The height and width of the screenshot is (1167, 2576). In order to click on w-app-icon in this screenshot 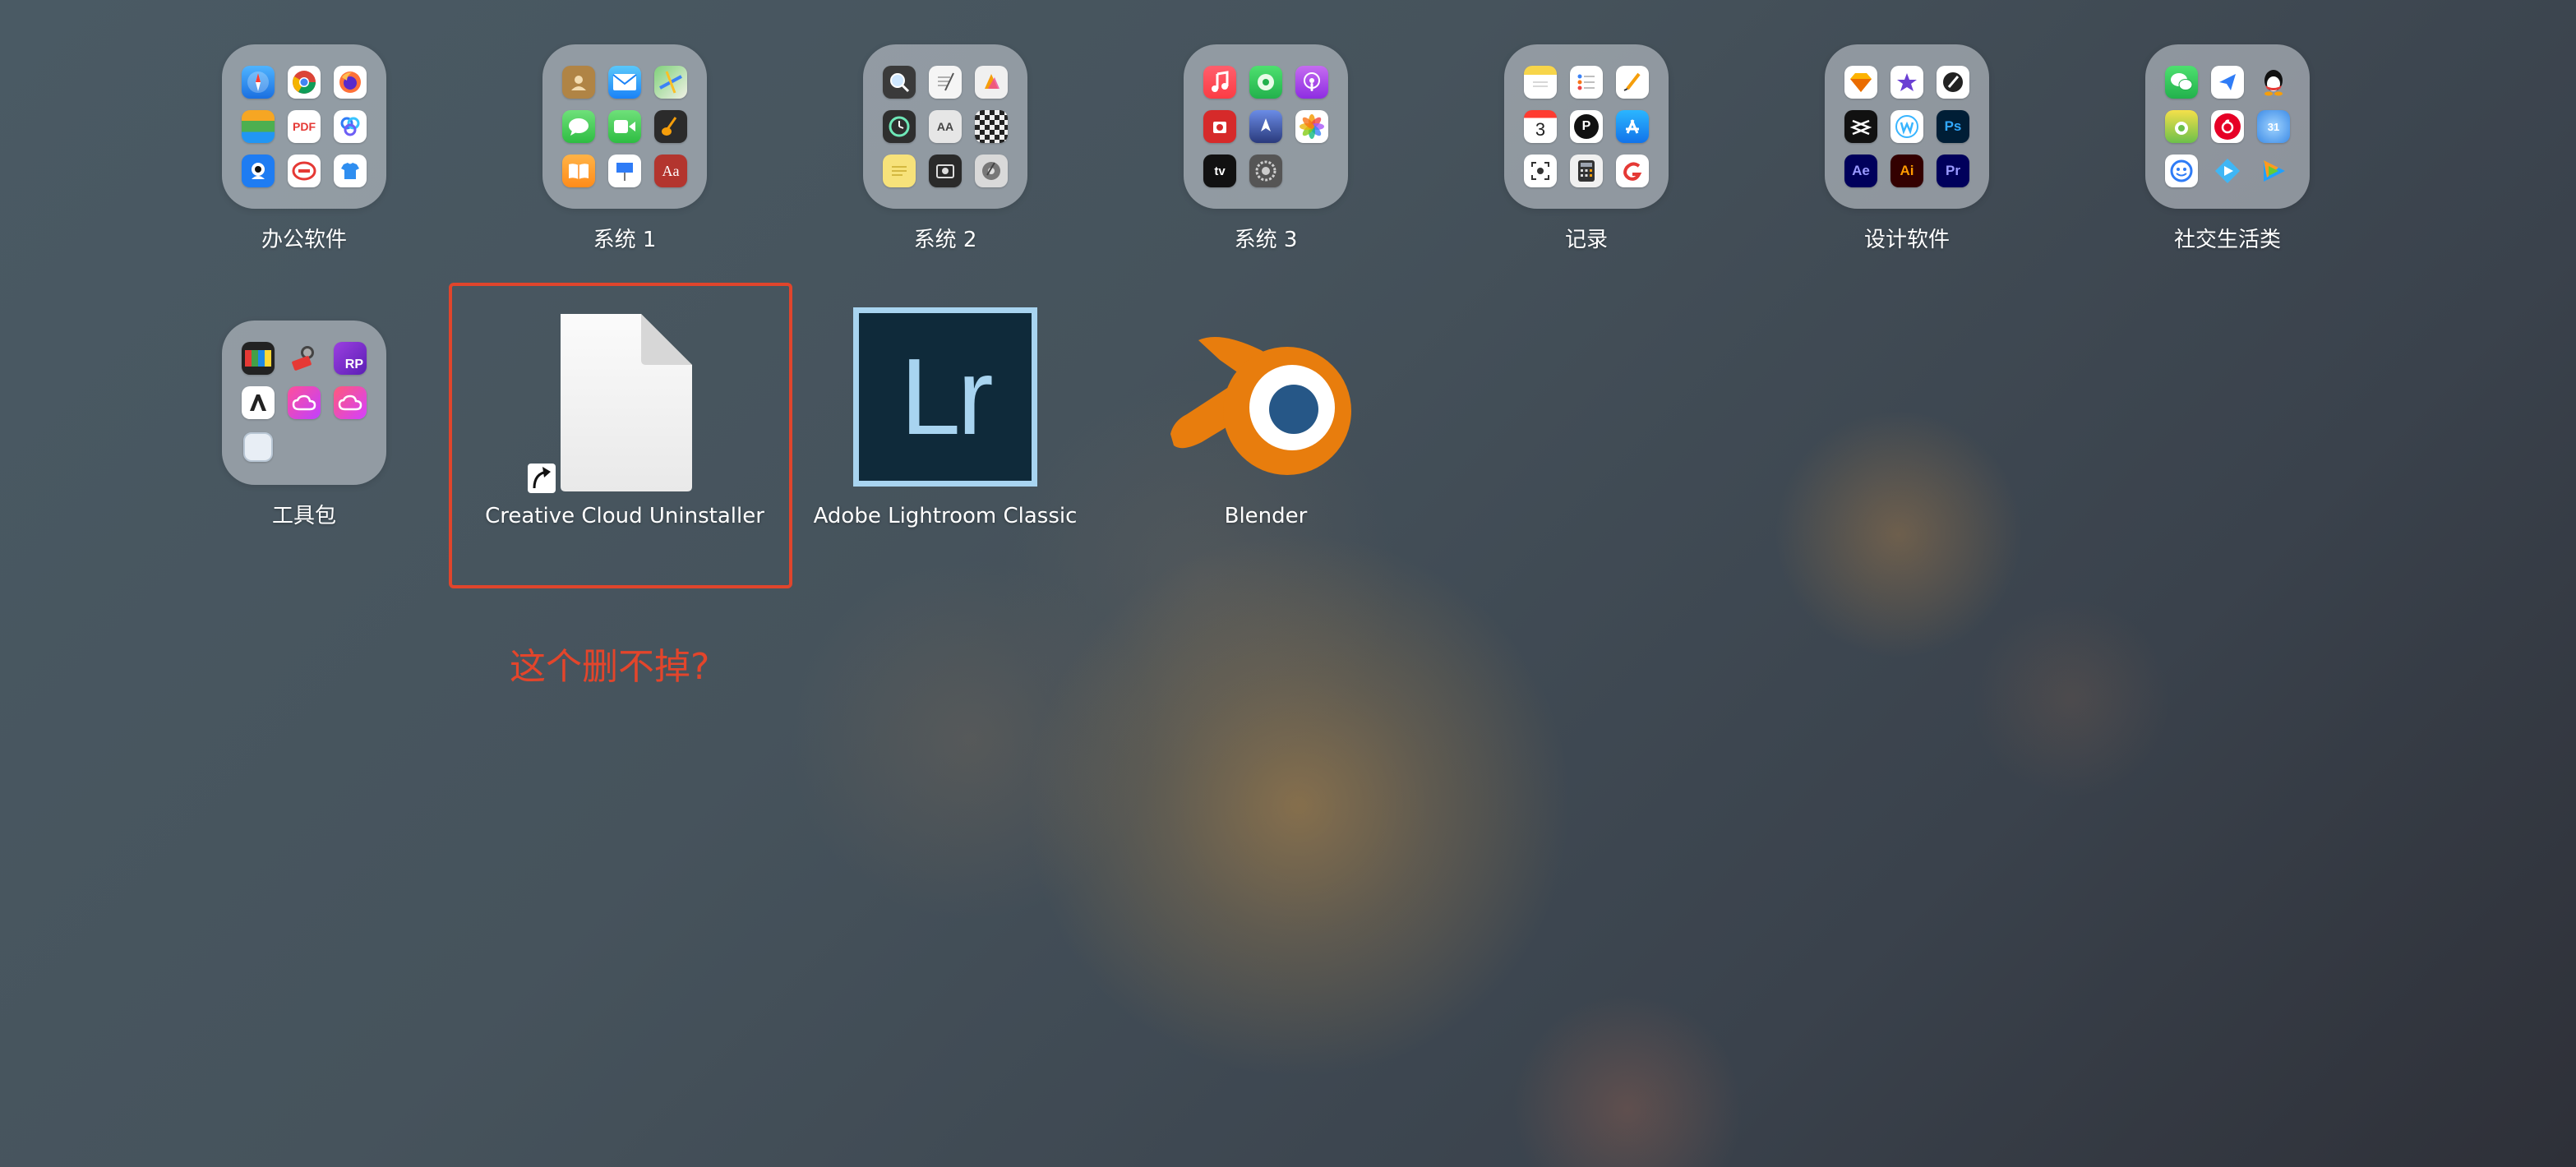, I will do `click(1906, 126)`.